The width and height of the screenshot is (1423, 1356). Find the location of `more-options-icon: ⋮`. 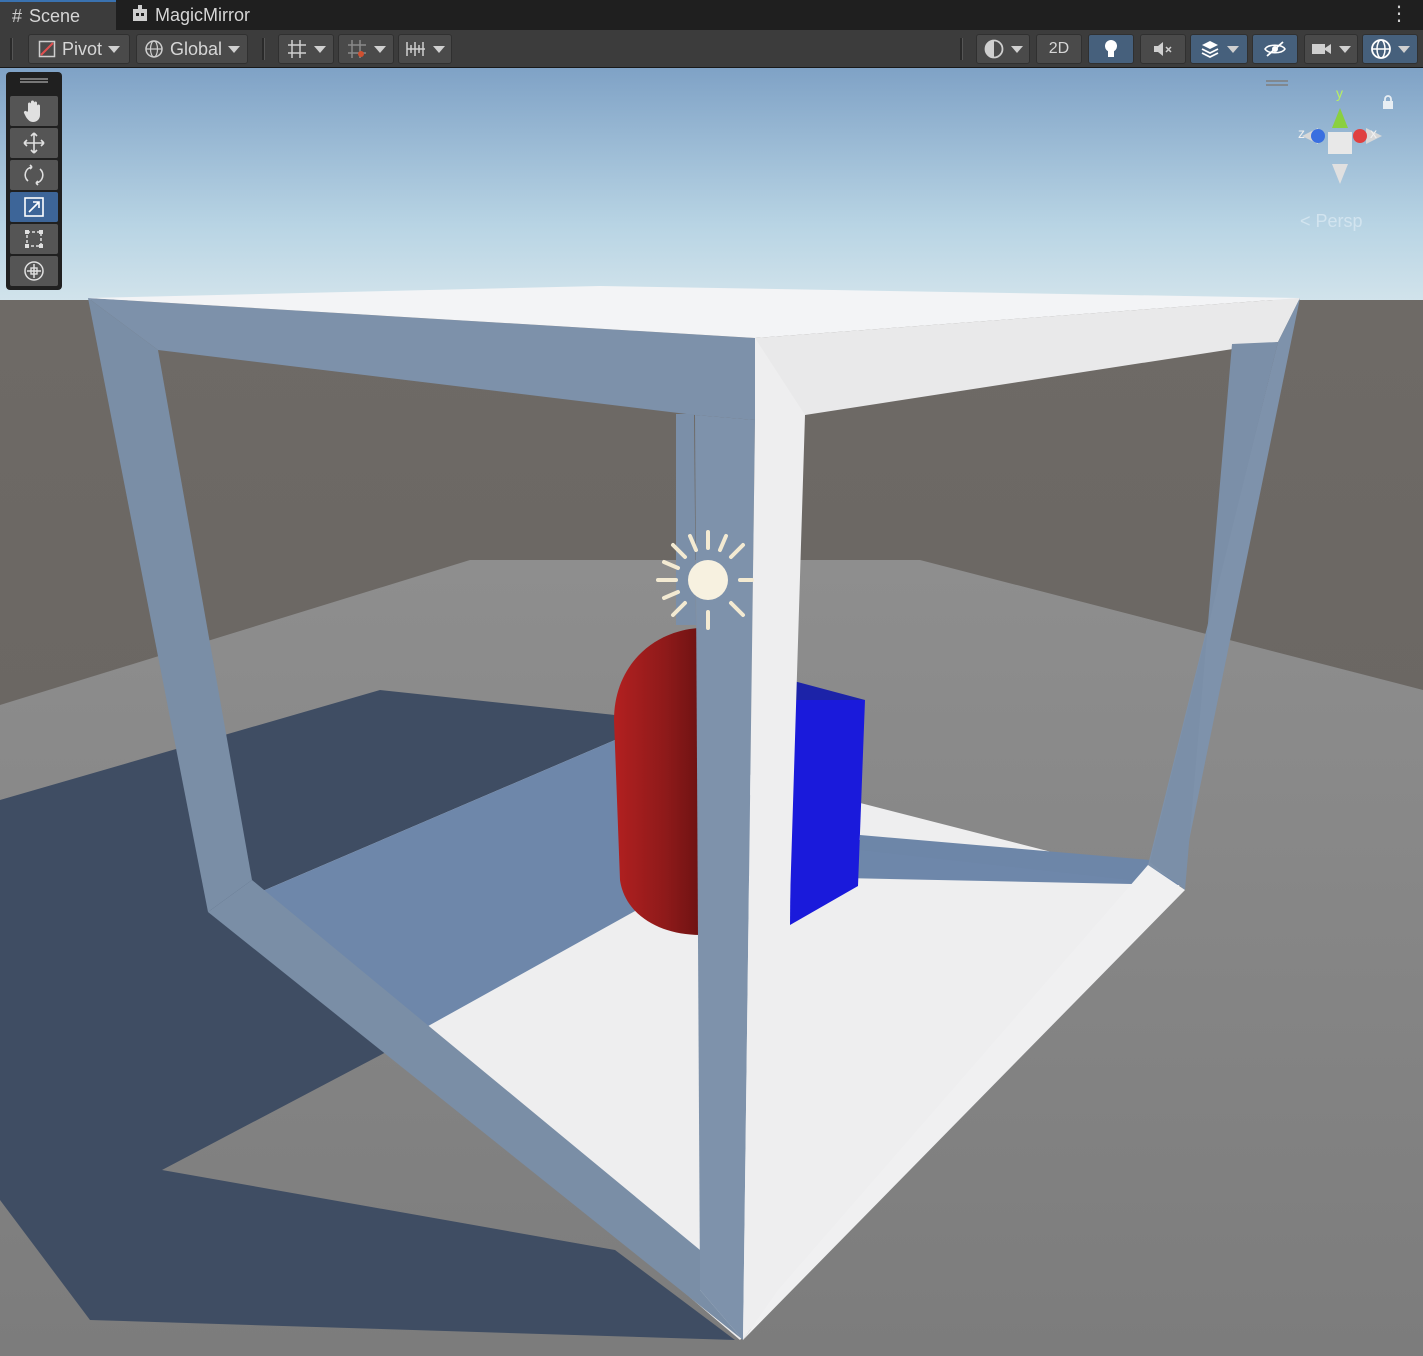

more-options-icon: ⋮ is located at coordinates (1399, 14).